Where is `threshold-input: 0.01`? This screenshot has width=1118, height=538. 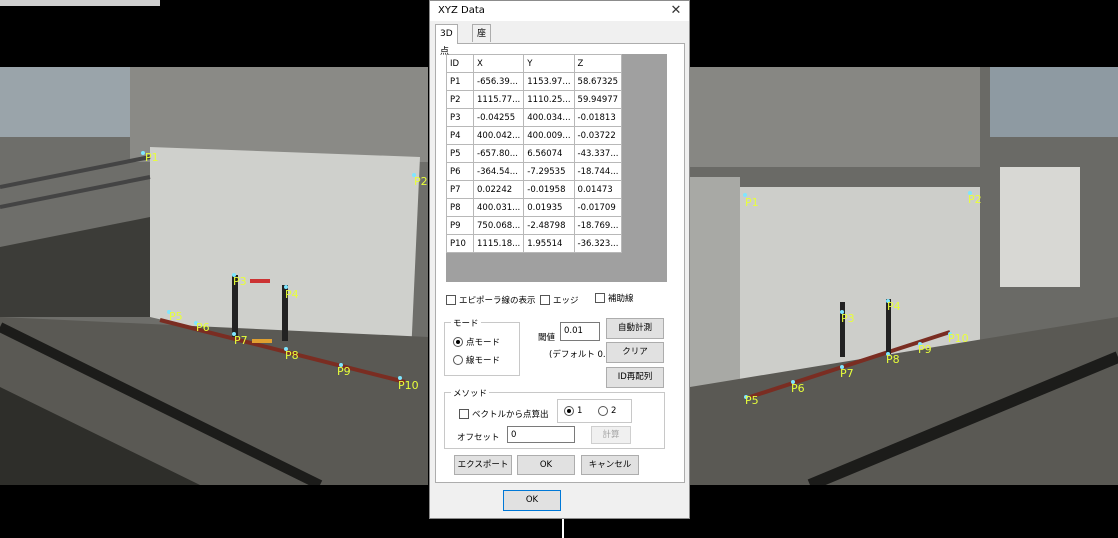
threshold-input: 0.01 is located at coordinates (580, 331).